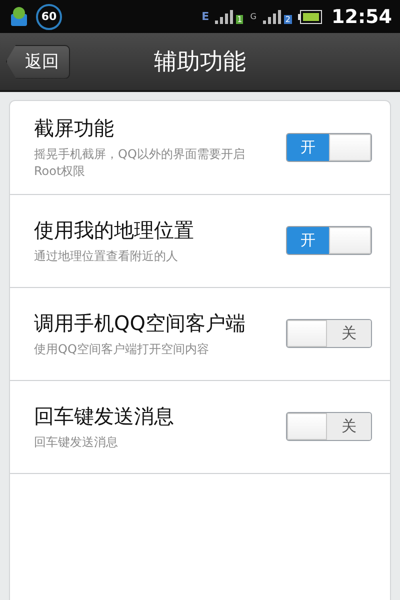 This screenshot has width=400, height=600. I want to click on app-icon, so click(19, 17).